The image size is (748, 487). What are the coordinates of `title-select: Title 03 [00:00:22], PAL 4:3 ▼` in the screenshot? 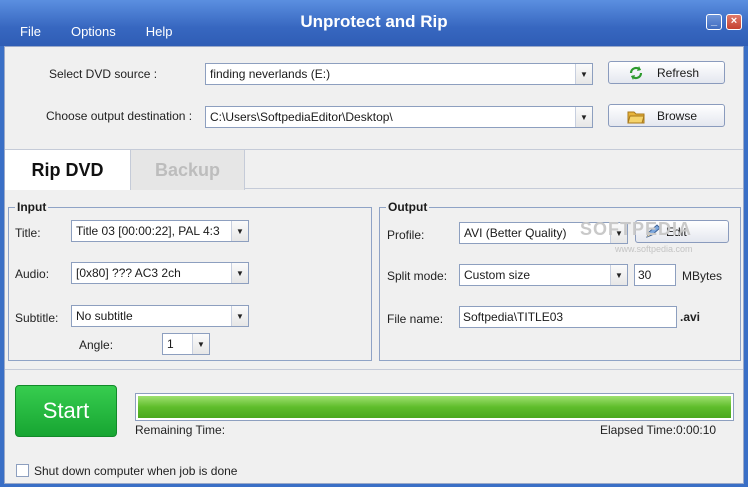 It's located at (160, 231).